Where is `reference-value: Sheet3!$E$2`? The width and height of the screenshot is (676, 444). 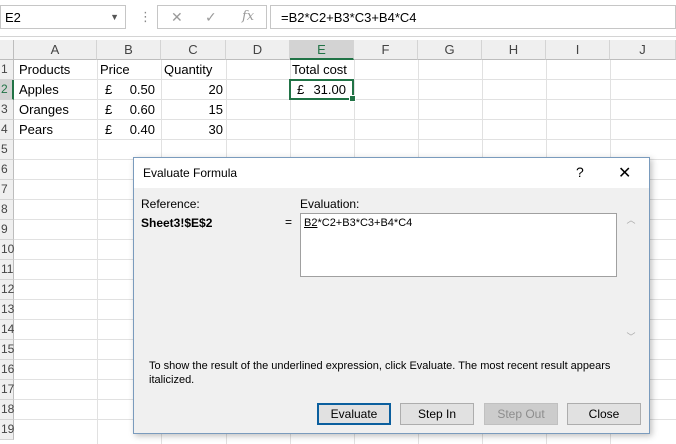
reference-value: Sheet3!$E$2 is located at coordinates (177, 223).